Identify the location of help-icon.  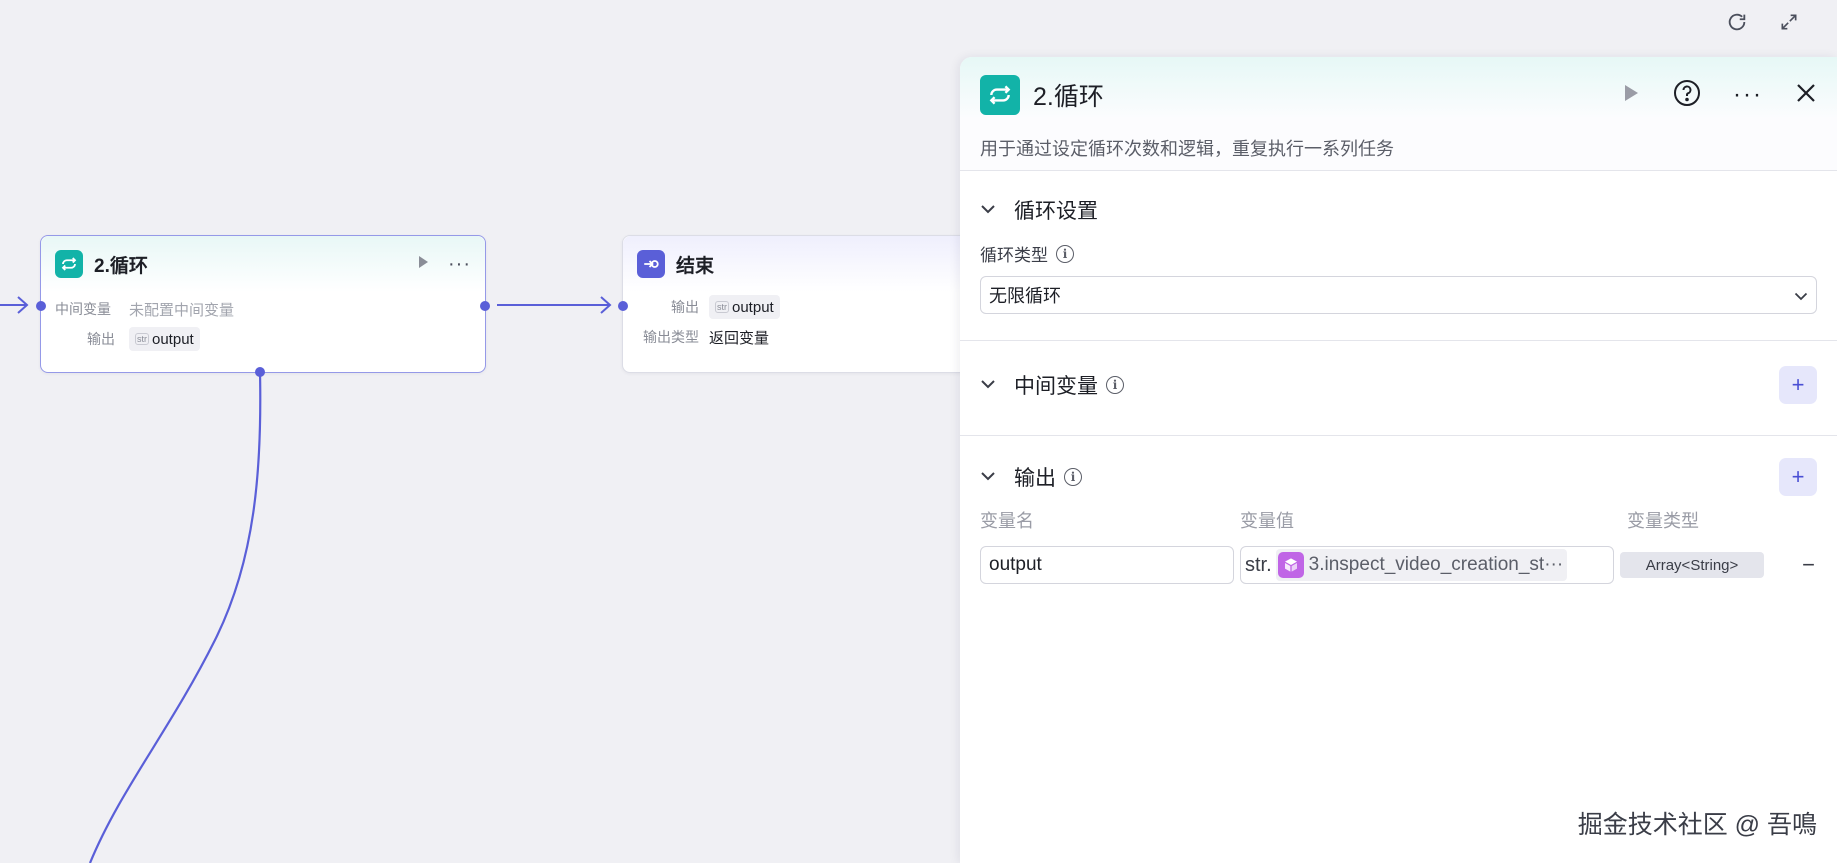
(1687, 95).